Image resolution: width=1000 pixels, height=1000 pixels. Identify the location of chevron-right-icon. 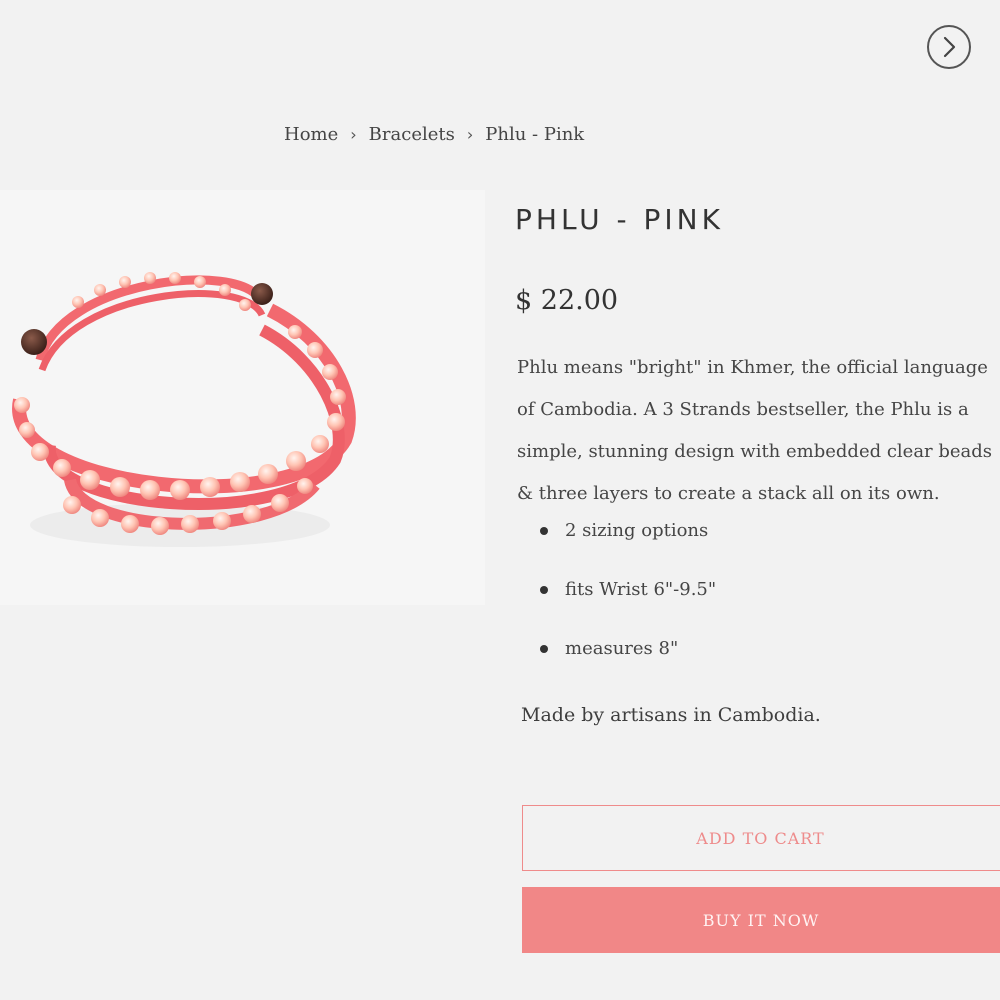
(949, 47).